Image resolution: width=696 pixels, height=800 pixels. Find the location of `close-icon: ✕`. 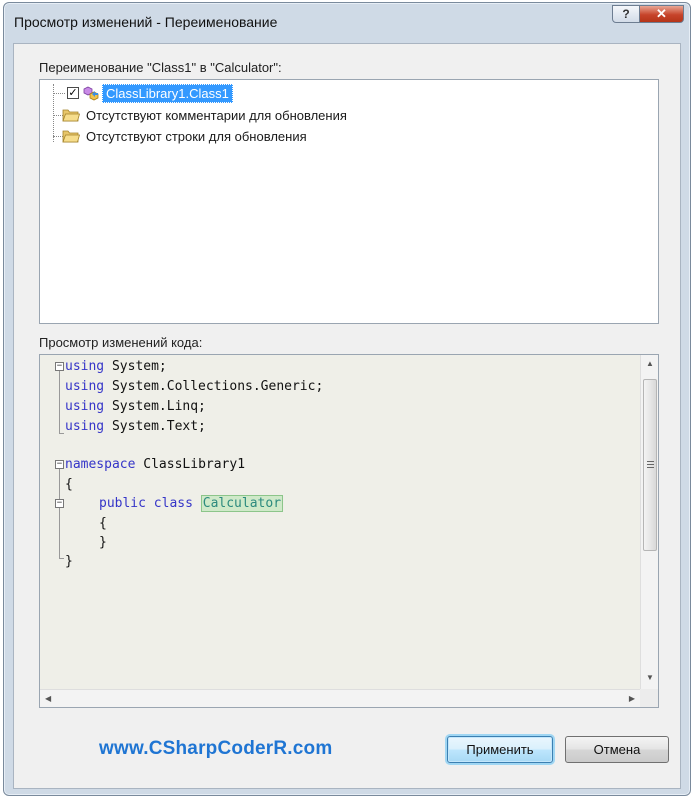

close-icon: ✕ is located at coordinates (661, 13).